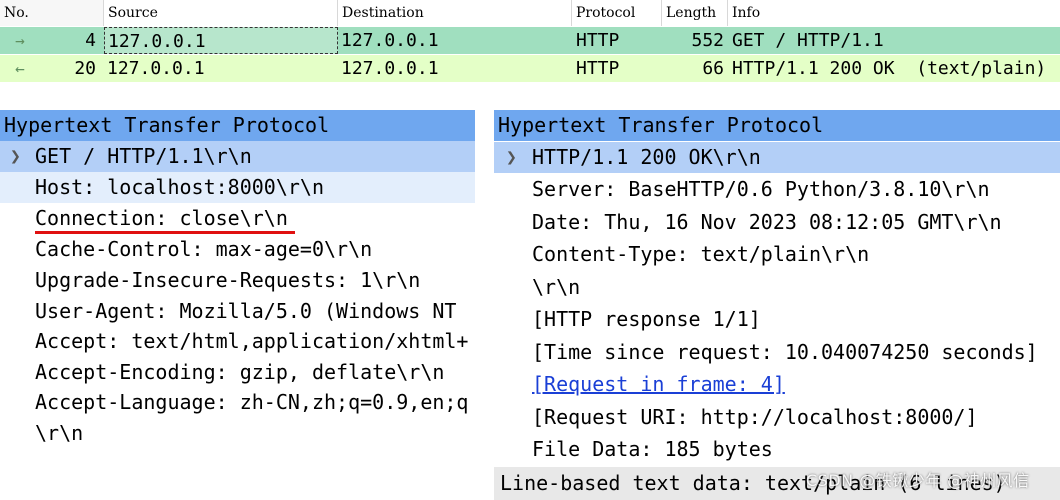 This screenshot has width=1060, height=500. What do you see at coordinates (777, 449) in the screenshot?
I see `info-field: File Data: 185 bytes` at bounding box center [777, 449].